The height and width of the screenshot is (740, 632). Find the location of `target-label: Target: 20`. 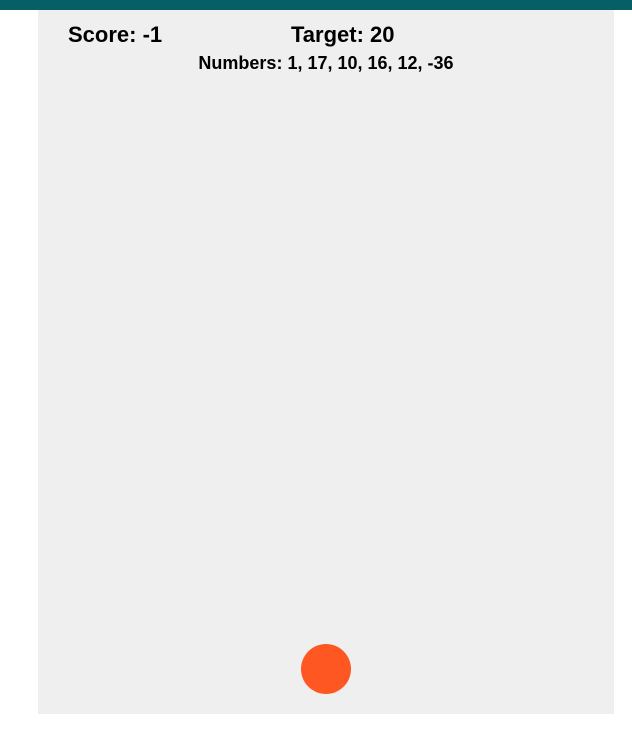

target-label: Target: 20 is located at coordinates (343, 34).